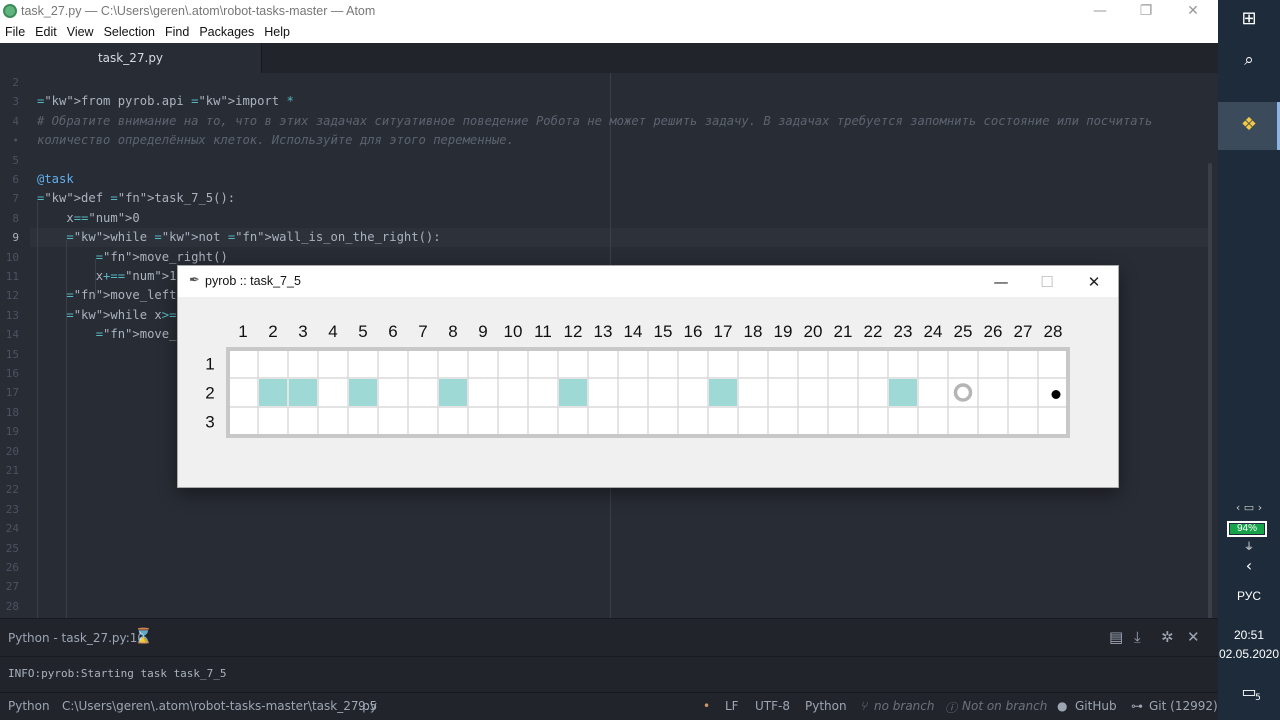 The width and height of the screenshot is (1280, 720). I want to click on editor-scrollbar, so click(1210, 390).